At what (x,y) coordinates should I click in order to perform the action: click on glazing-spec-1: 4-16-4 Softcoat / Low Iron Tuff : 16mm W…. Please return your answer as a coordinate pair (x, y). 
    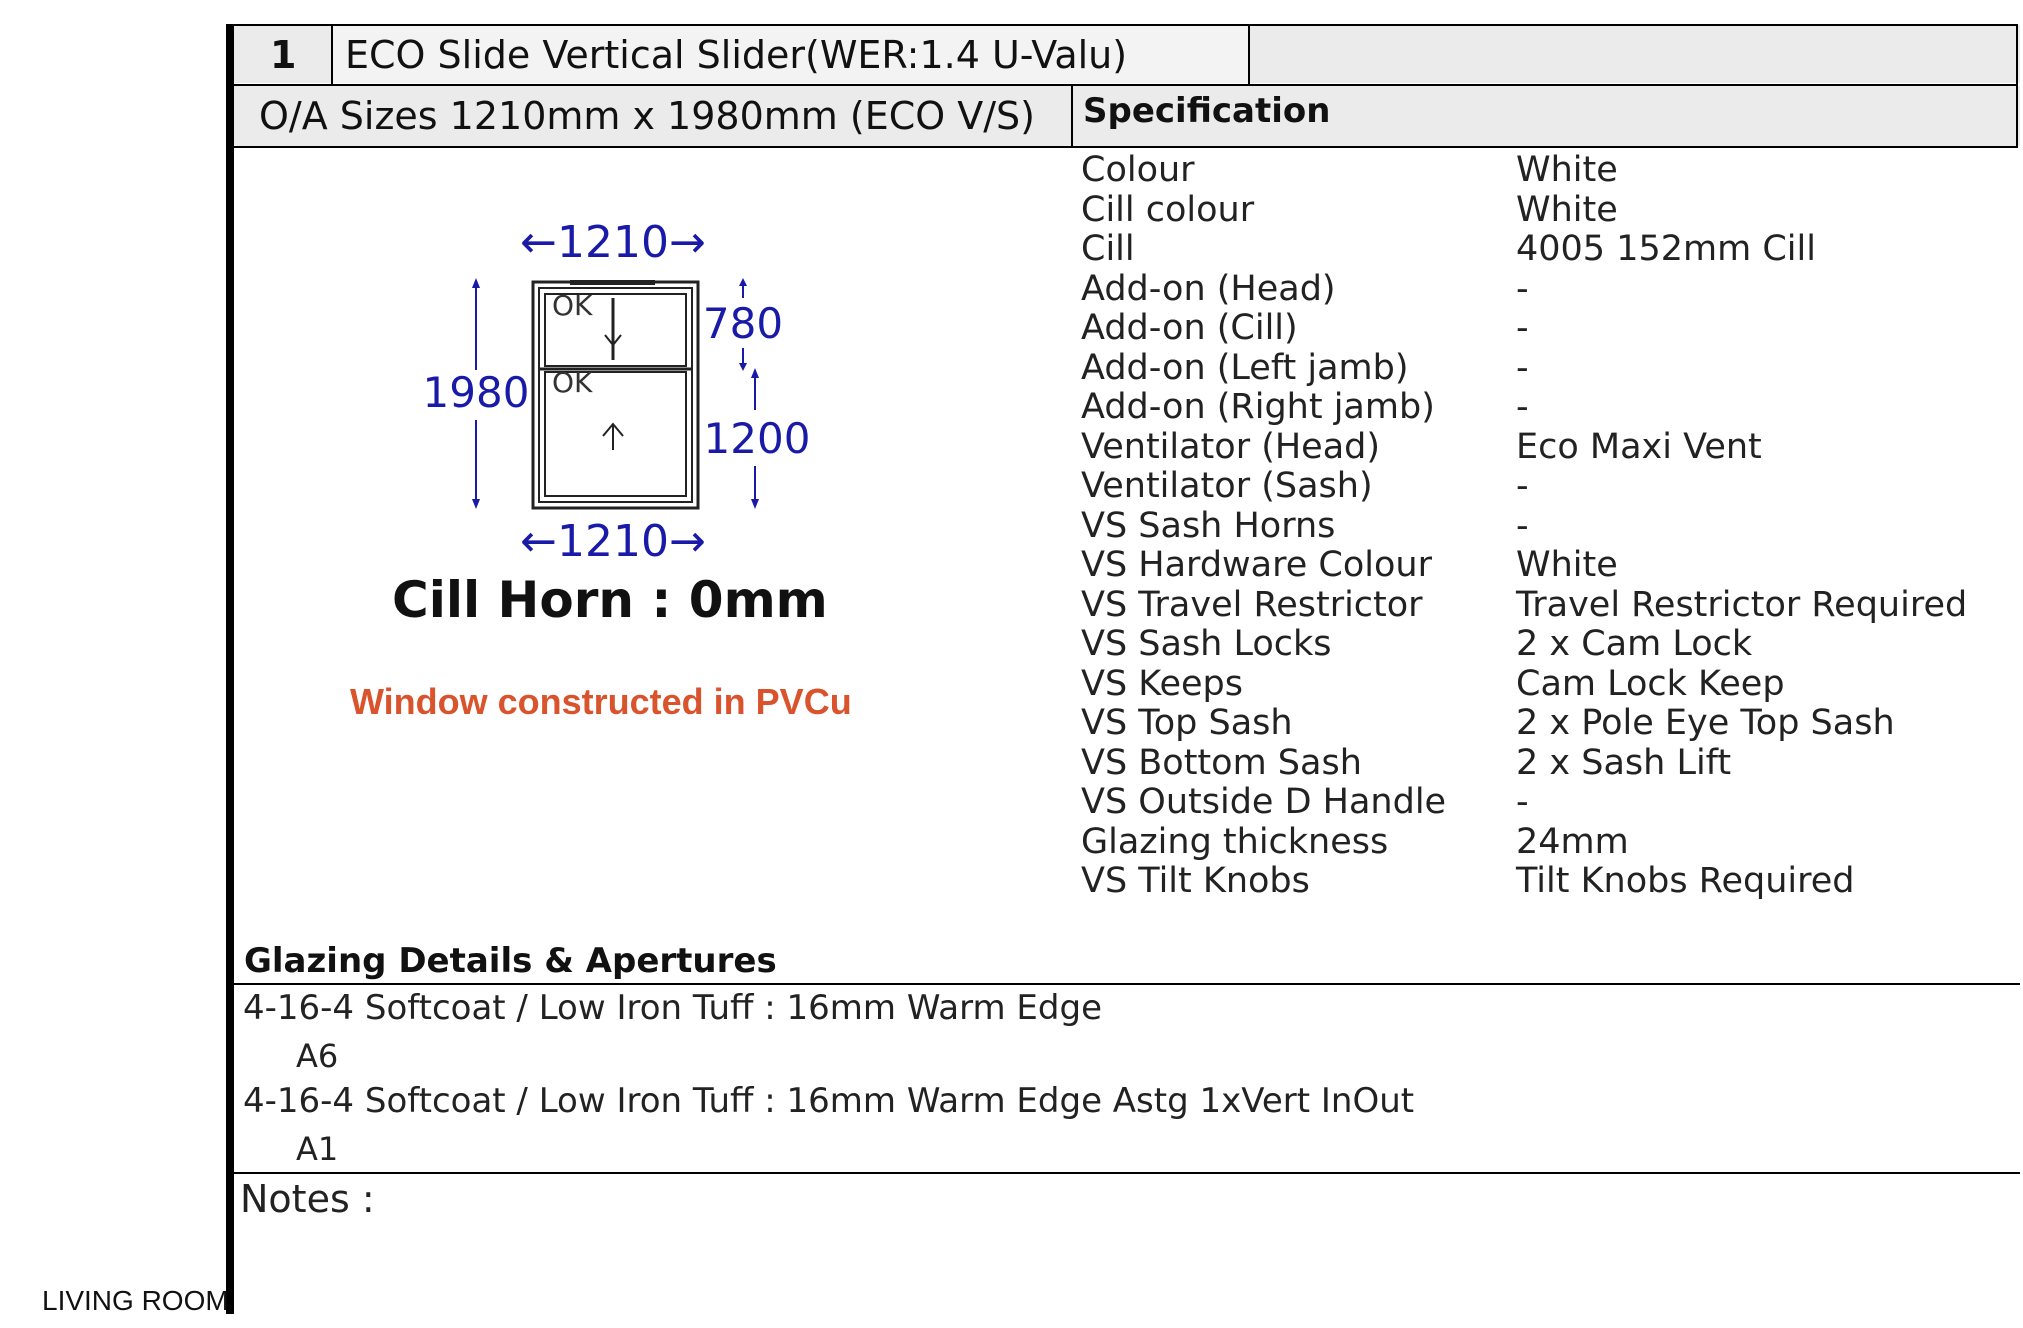
    Looking at the image, I should click on (672, 1008).